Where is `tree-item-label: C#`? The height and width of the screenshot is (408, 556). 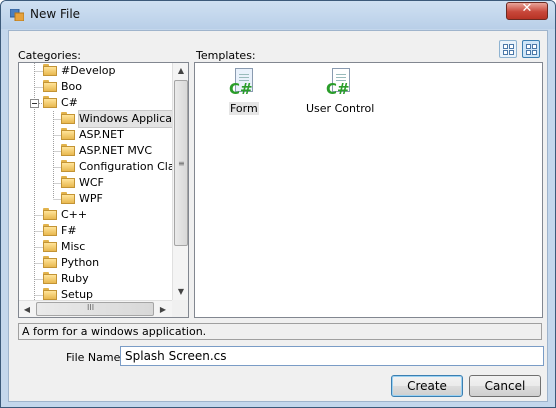
tree-item-label: C# is located at coordinates (69, 102).